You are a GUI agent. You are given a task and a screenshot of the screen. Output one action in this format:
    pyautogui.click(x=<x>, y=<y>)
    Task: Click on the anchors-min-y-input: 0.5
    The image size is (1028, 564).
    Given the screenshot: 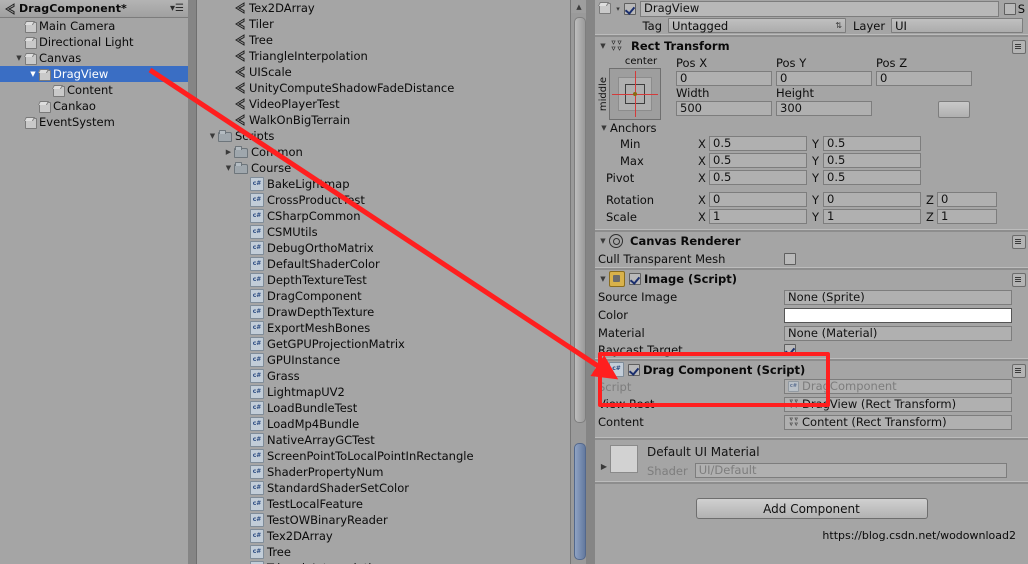 What is the action you would take?
    pyautogui.click(x=872, y=143)
    